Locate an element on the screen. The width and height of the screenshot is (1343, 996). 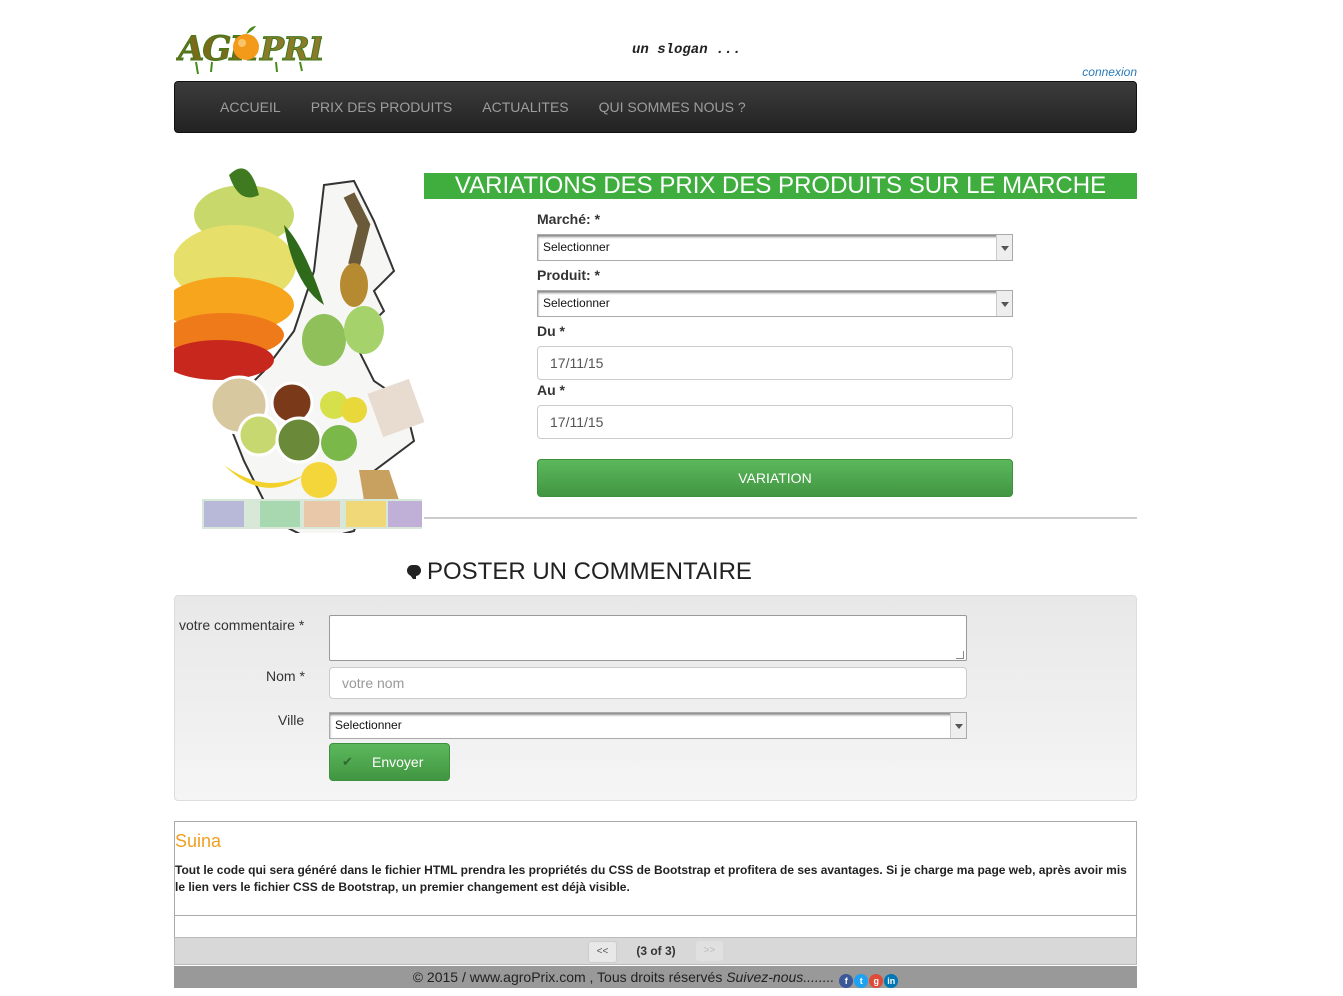
au-date-input: 17/11/15 is located at coordinates (775, 422).